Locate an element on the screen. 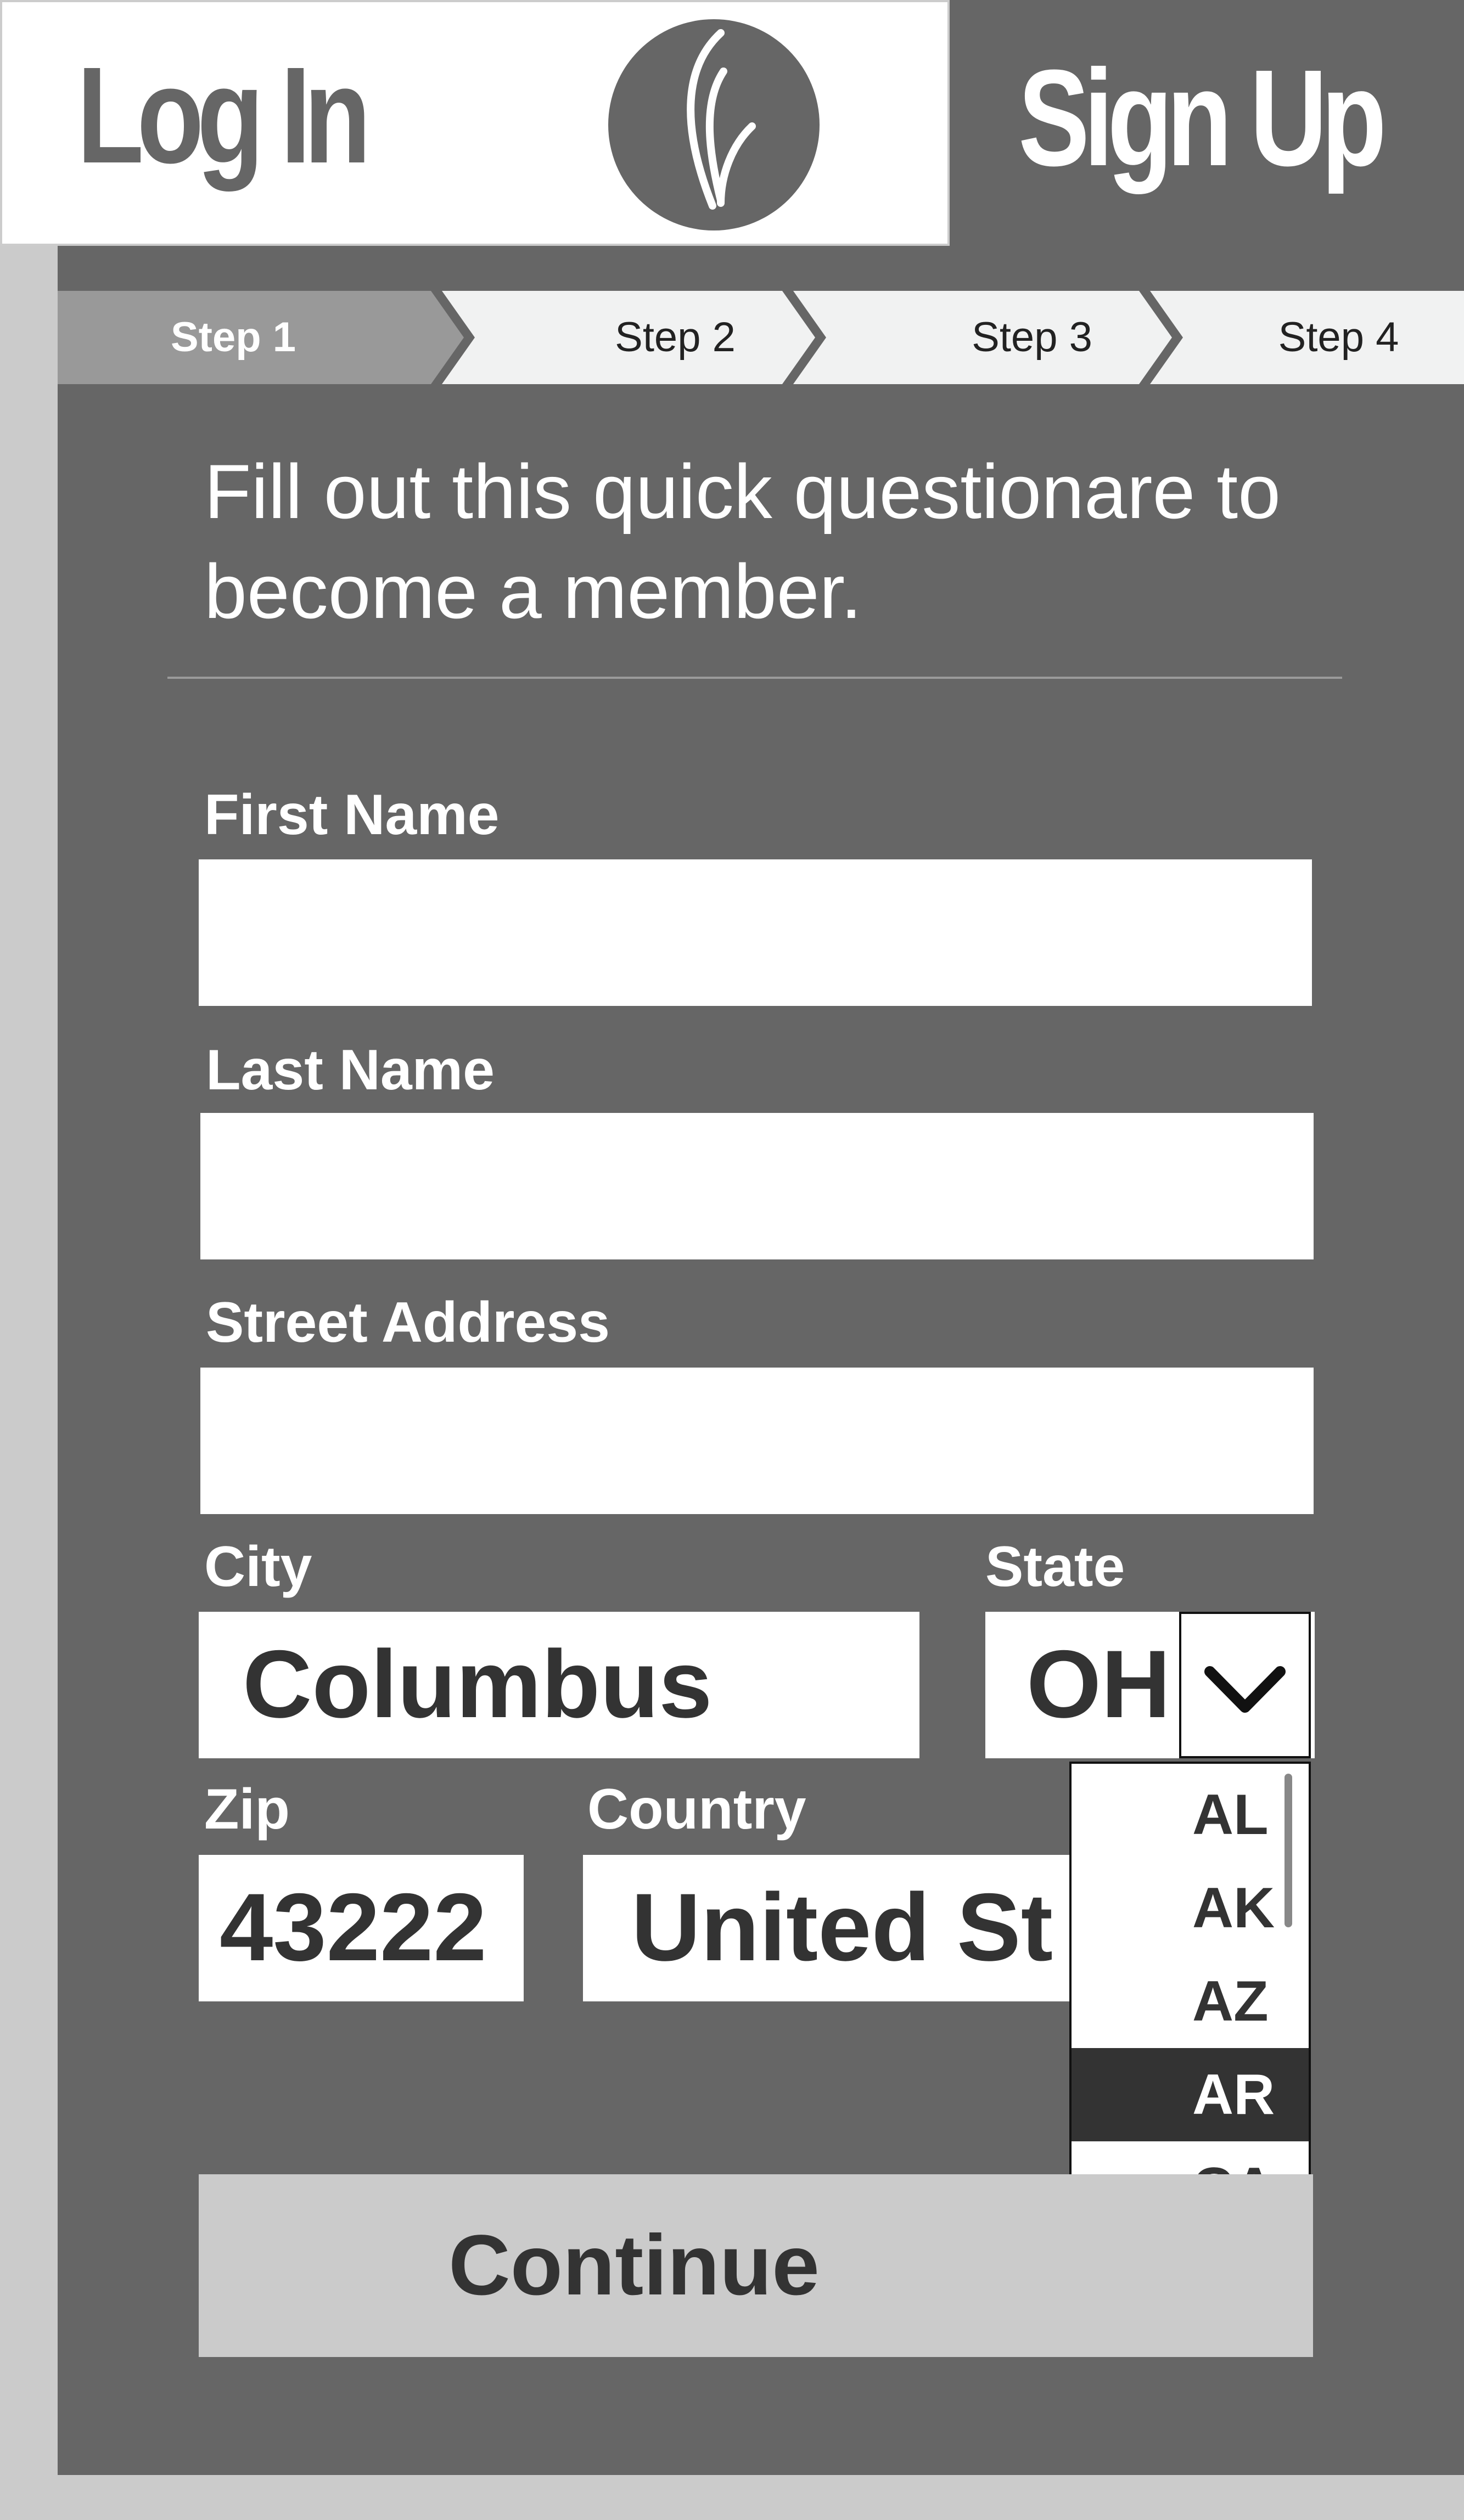 The image size is (1464, 2520). step-1-label: Step 1 is located at coordinates (233, 337).